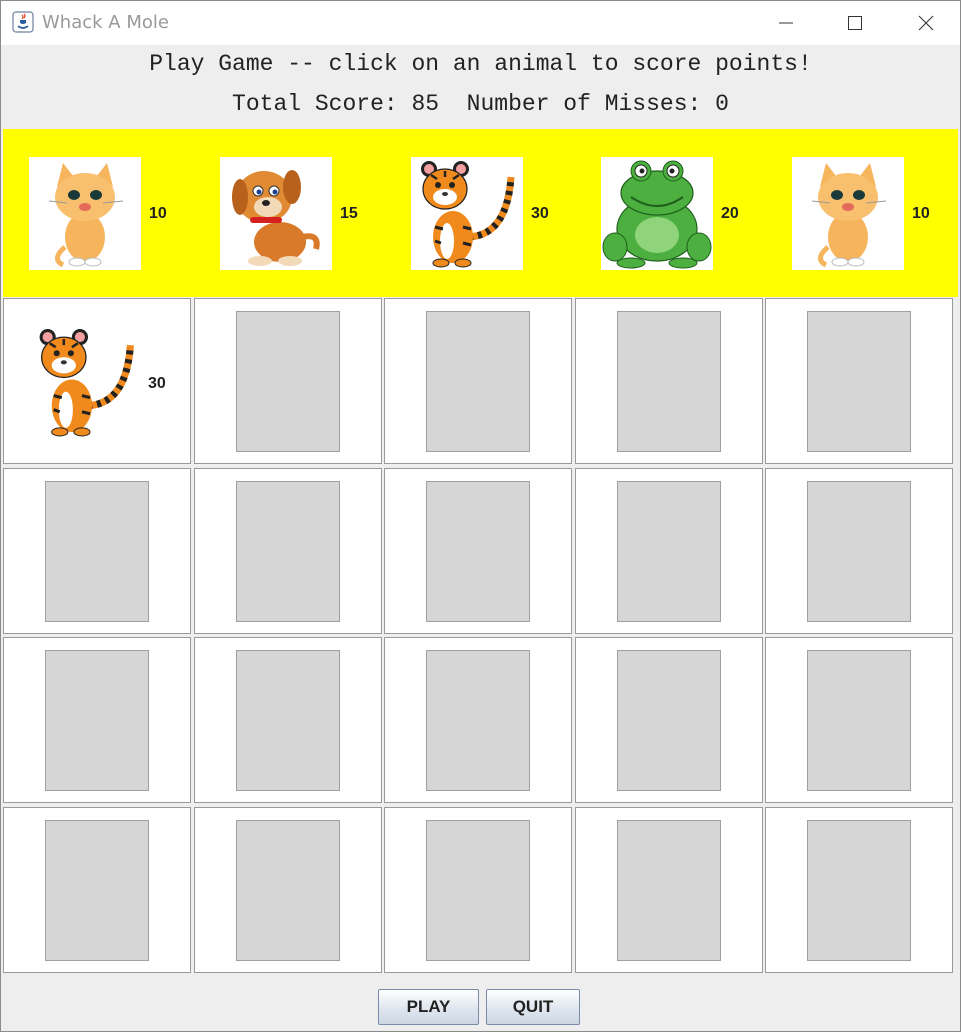 This screenshot has width=961, height=1032. What do you see at coordinates (105, 22) in the screenshot?
I see `window-title: Whack A Mole` at bounding box center [105, 22].